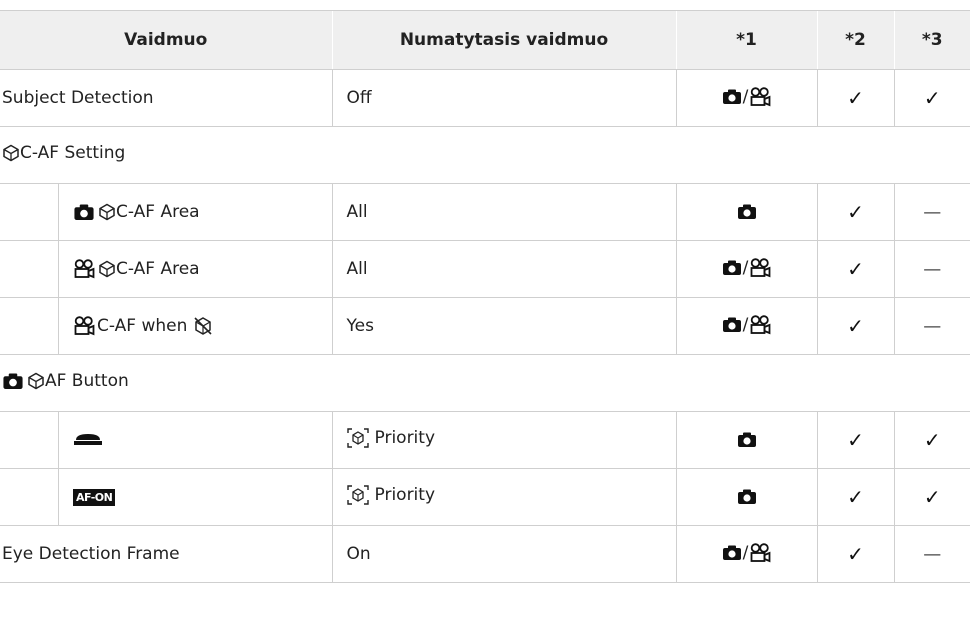 This screenshot has width=970, height=636. I want to click on table-row: Priority ✓ ✓, so click(485, 440).